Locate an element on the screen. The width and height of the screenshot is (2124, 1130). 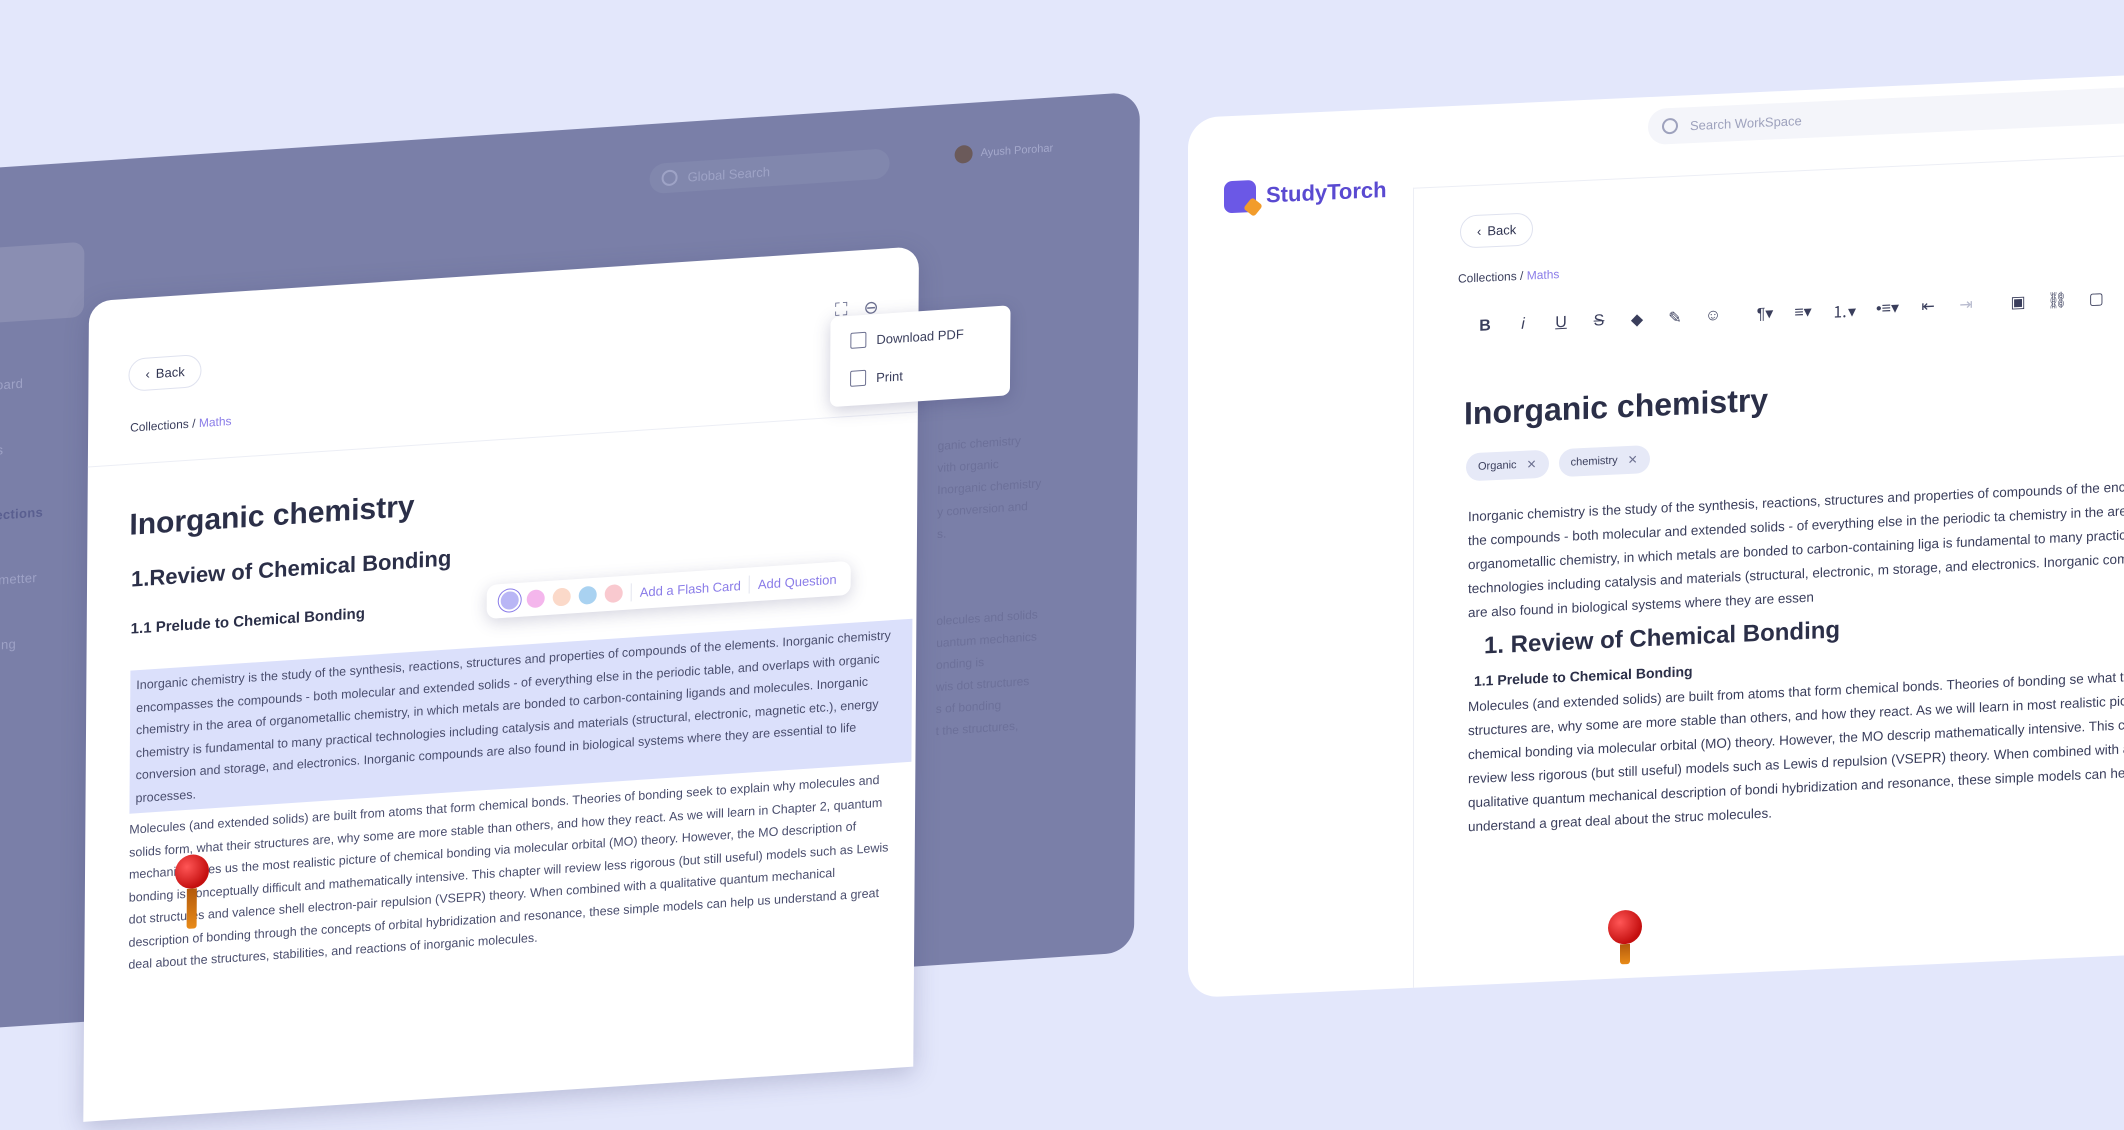
outdent-icon: ⇤ is located at coordinates (1928, 306).